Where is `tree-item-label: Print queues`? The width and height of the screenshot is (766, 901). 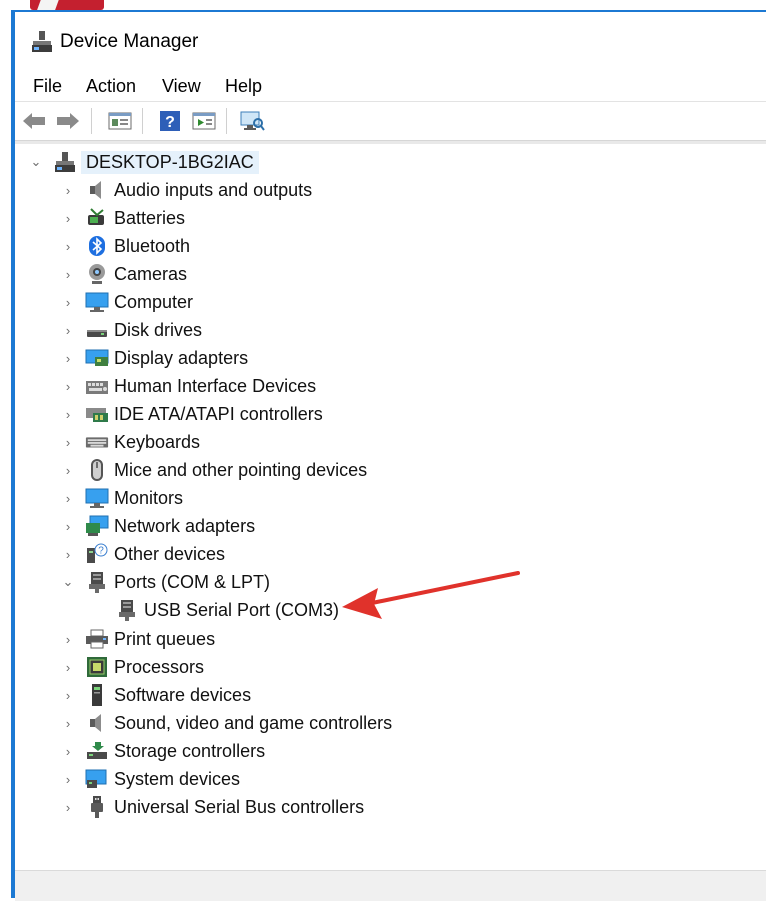 tree-item-label: Print queues is located at coordinates (165, 638).